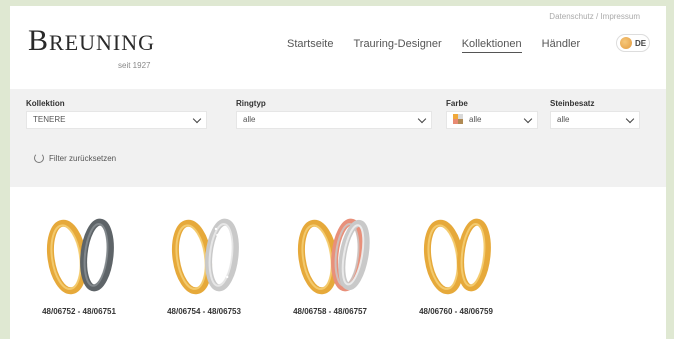  I want to click on product-card-1: 48/06752 - 48/06751, so click(79, 262).